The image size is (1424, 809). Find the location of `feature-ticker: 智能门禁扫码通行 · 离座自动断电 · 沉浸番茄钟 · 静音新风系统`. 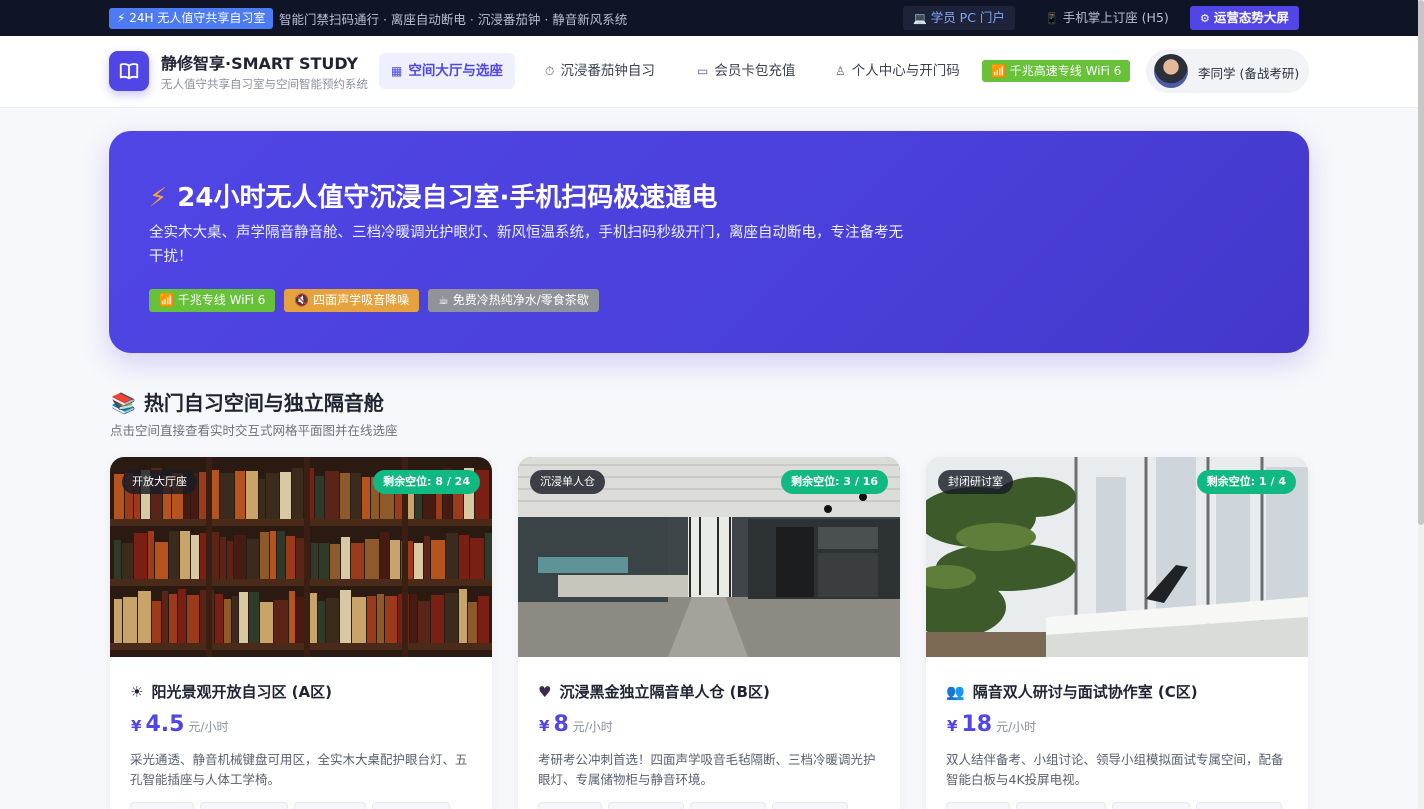

feature-ticker: 智能门禁扫码通行 · 离座自动断电 · 沉浸番茄钟 · 静音新风系统 is located at coordinates (453, 19).